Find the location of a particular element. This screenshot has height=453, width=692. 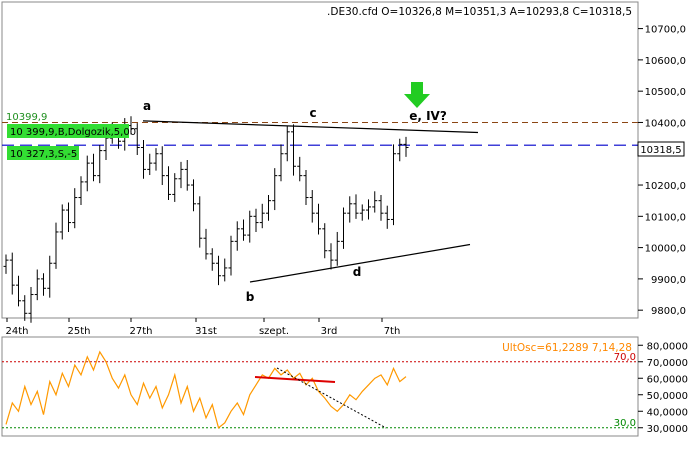

osc-tick-label: 50,0000 is located at coordinates (667, 396).